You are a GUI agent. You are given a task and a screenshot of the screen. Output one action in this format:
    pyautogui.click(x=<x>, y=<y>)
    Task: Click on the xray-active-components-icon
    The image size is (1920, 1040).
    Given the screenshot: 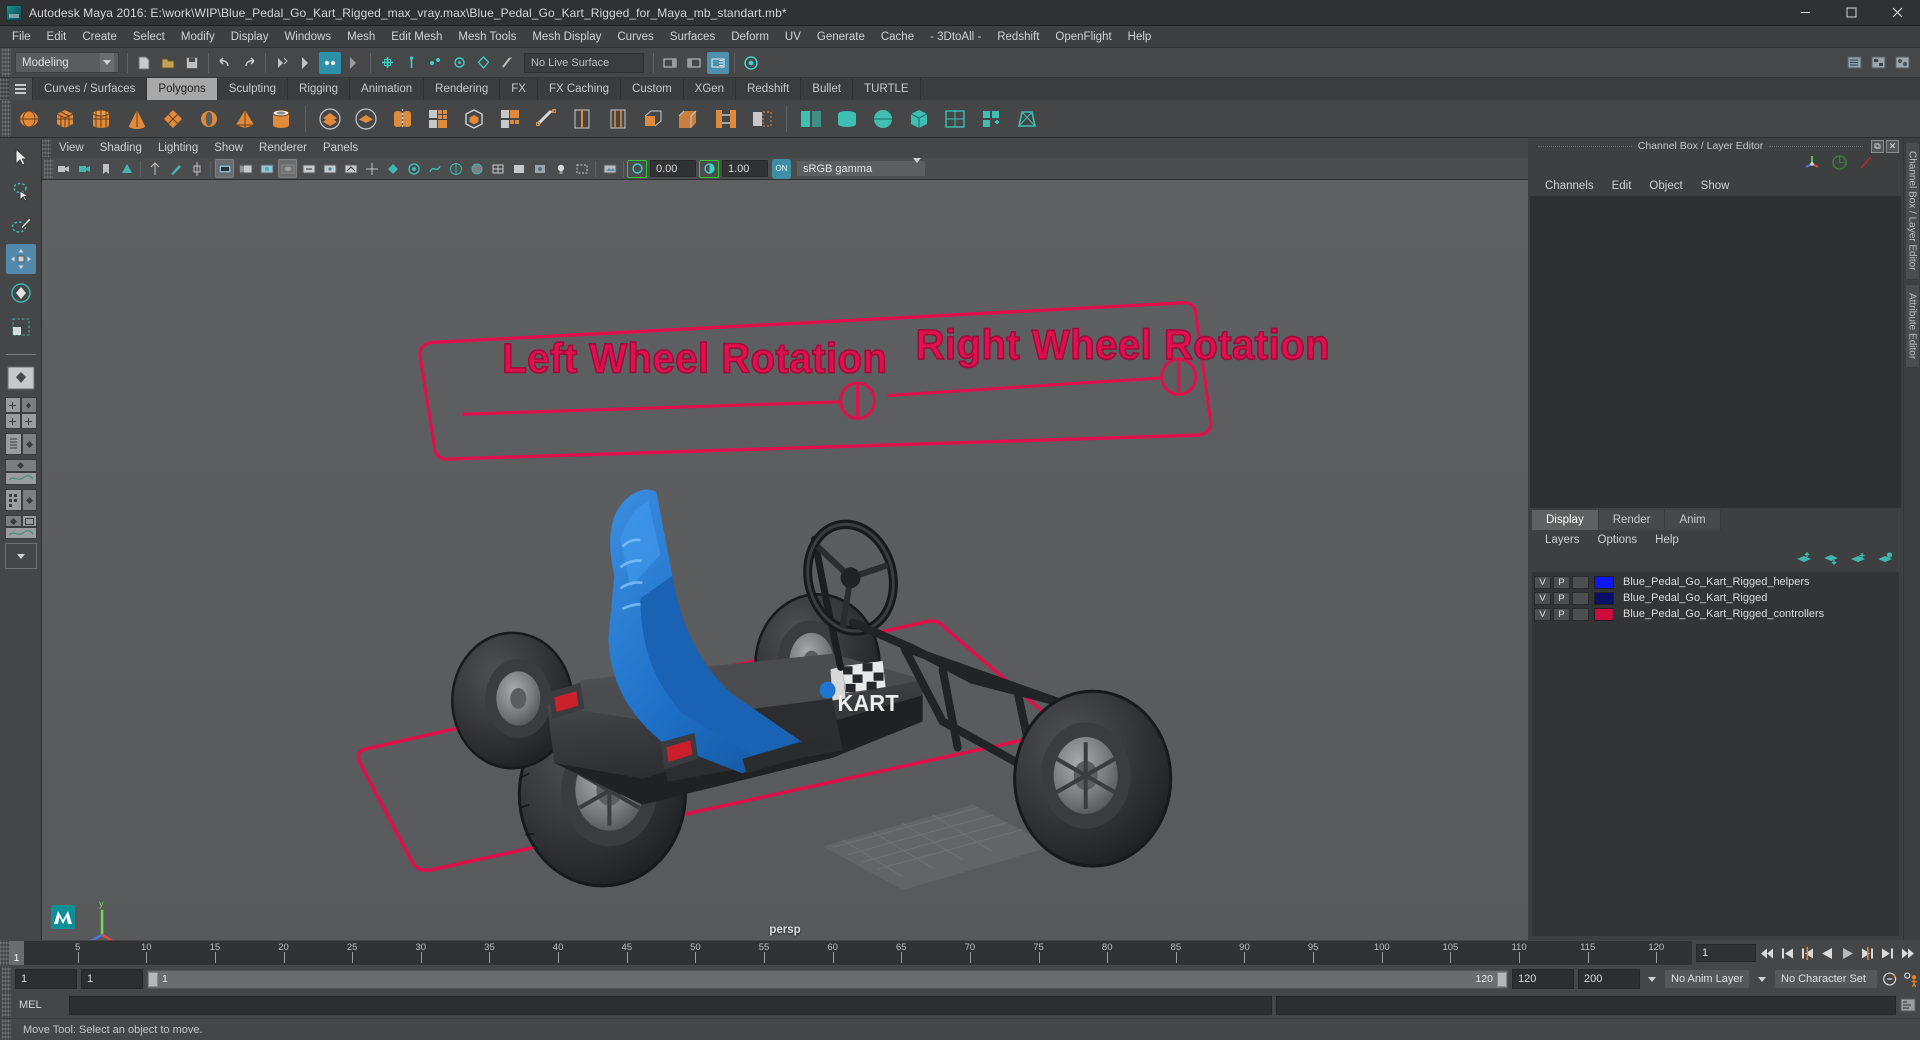 What is the action you would take?
    pyautogui.click(x=329, y=168)
    